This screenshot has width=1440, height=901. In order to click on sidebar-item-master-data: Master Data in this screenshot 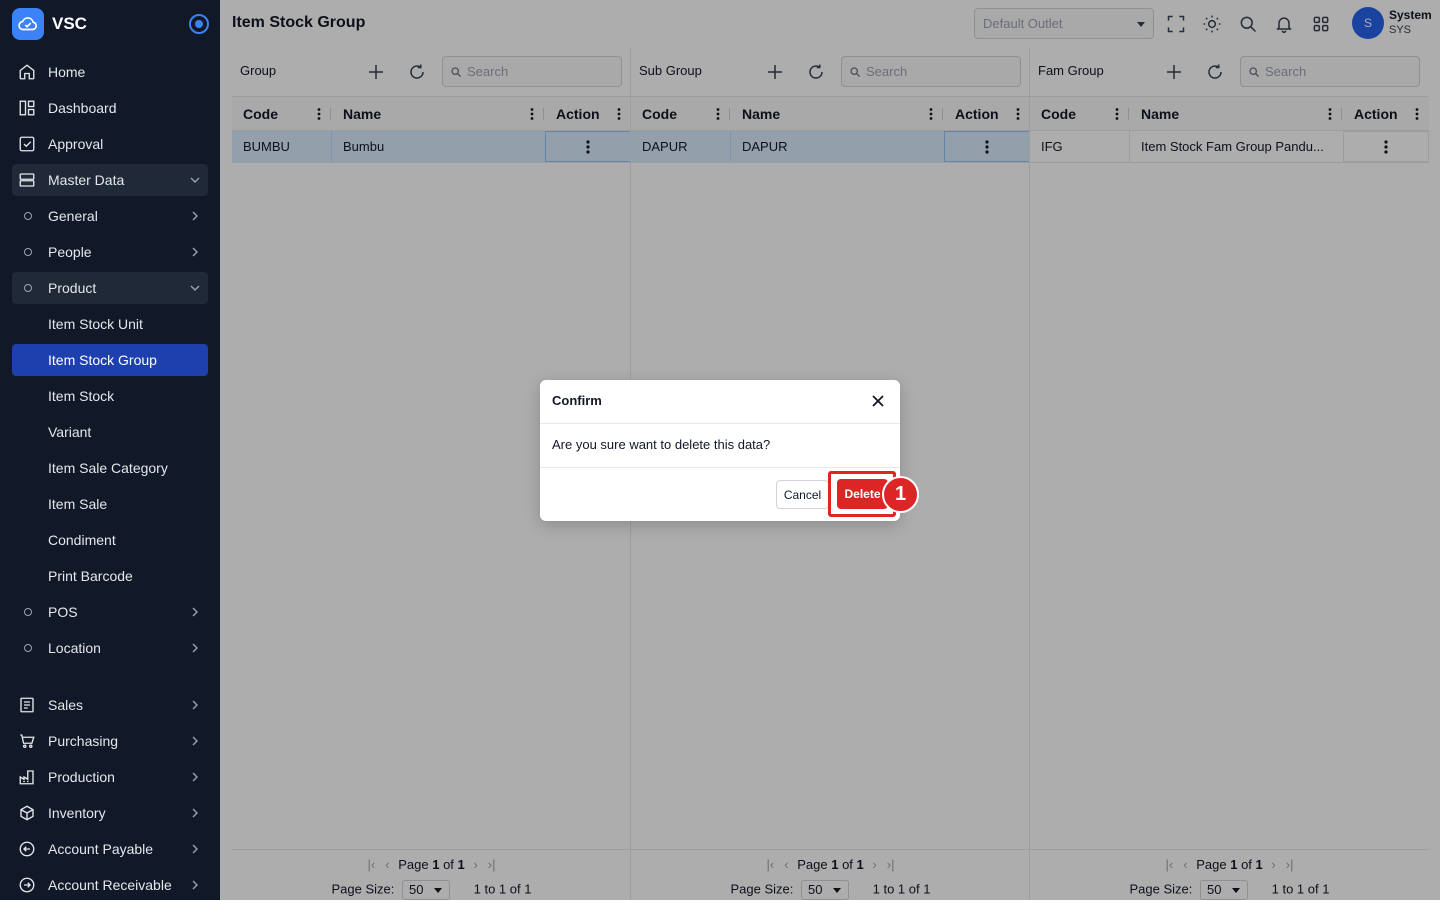, I will do `click(110, 180)`.